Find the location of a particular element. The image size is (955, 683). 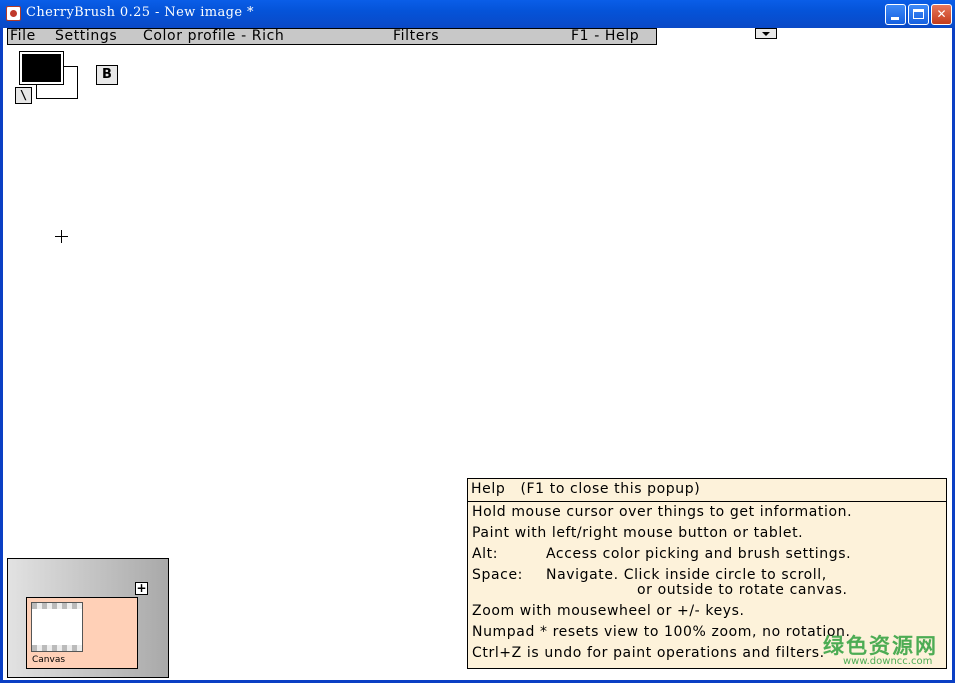

minimize-button is located at coordinates (895, 14).